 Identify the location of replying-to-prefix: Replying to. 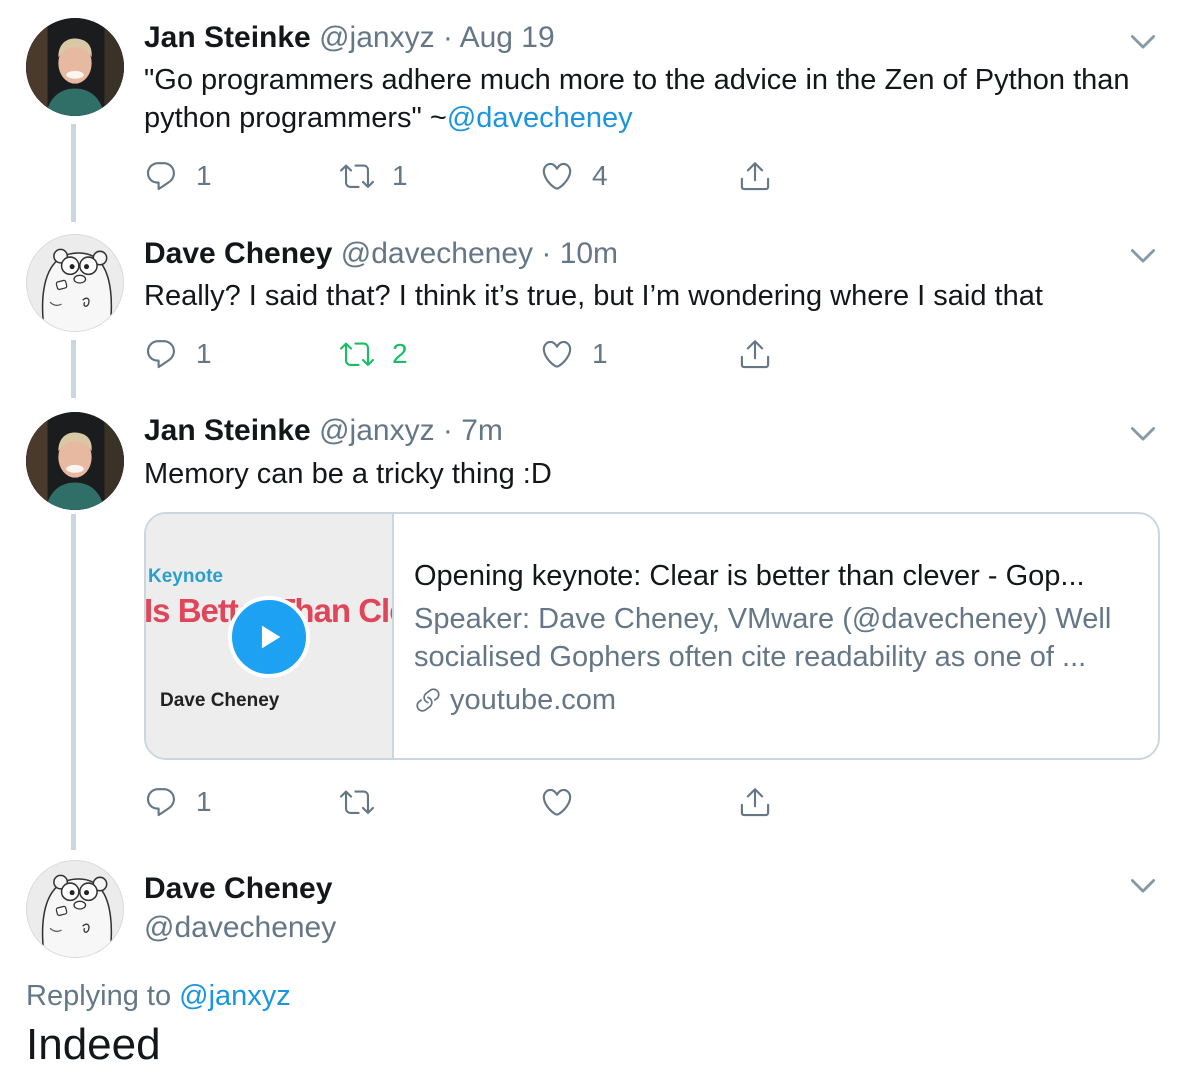
(103, 996).